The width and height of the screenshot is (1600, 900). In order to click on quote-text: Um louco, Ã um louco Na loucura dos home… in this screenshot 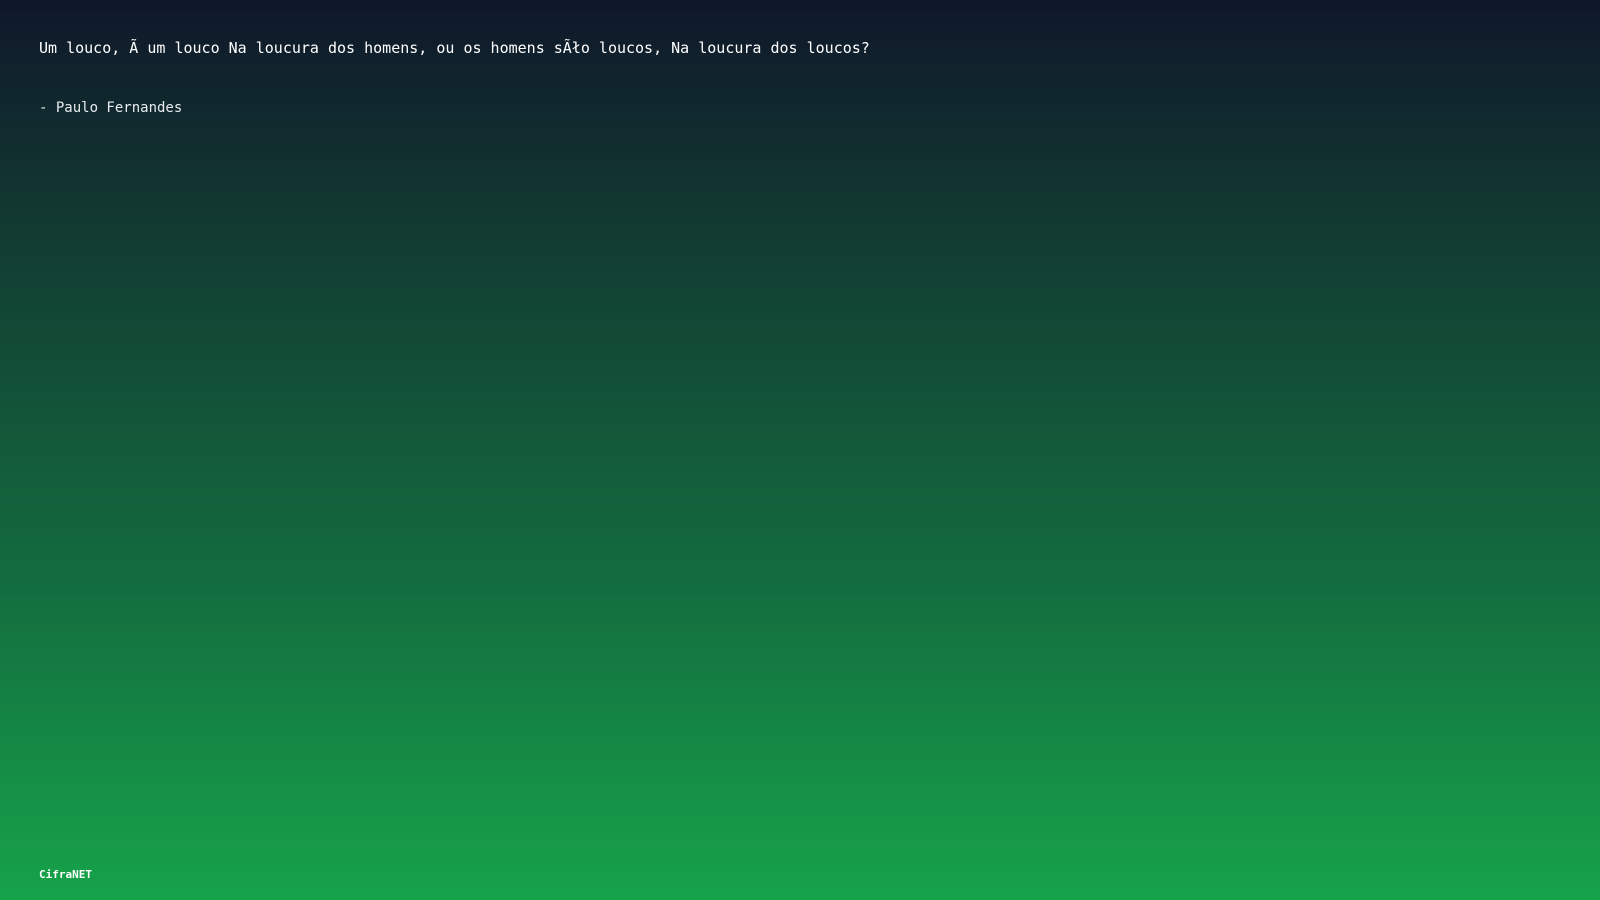, I will do `click(454, 48)`.